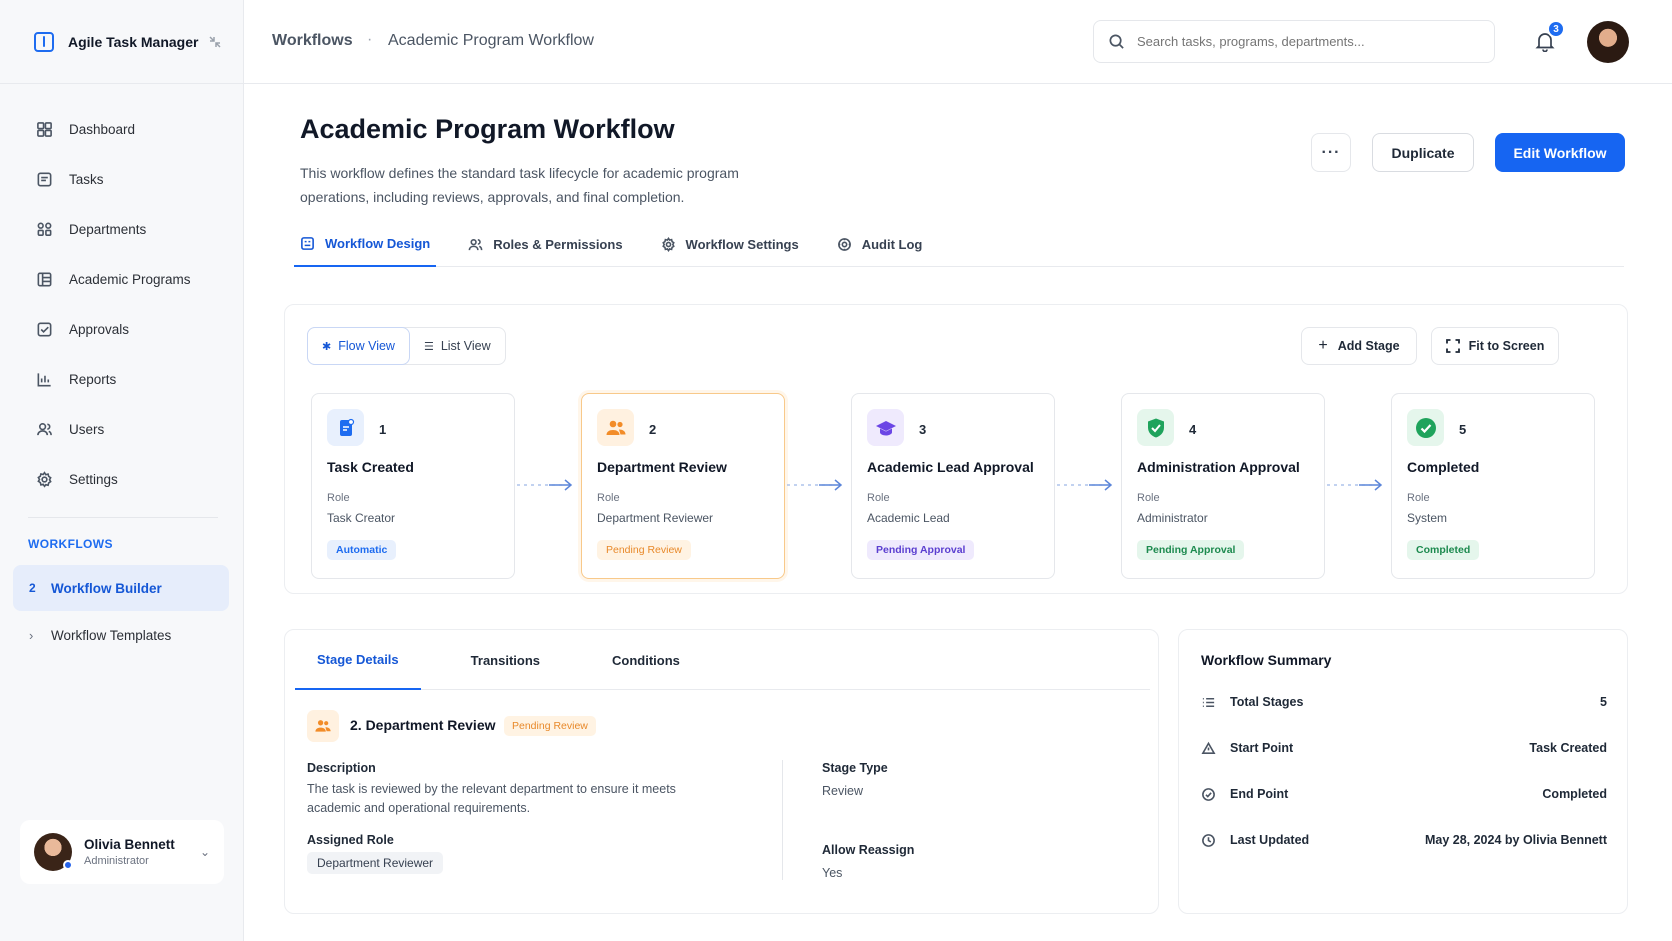 This screenshot has width=1672, height=941. I want to click on allow-reassign-value: Yes, so click(832, 873).